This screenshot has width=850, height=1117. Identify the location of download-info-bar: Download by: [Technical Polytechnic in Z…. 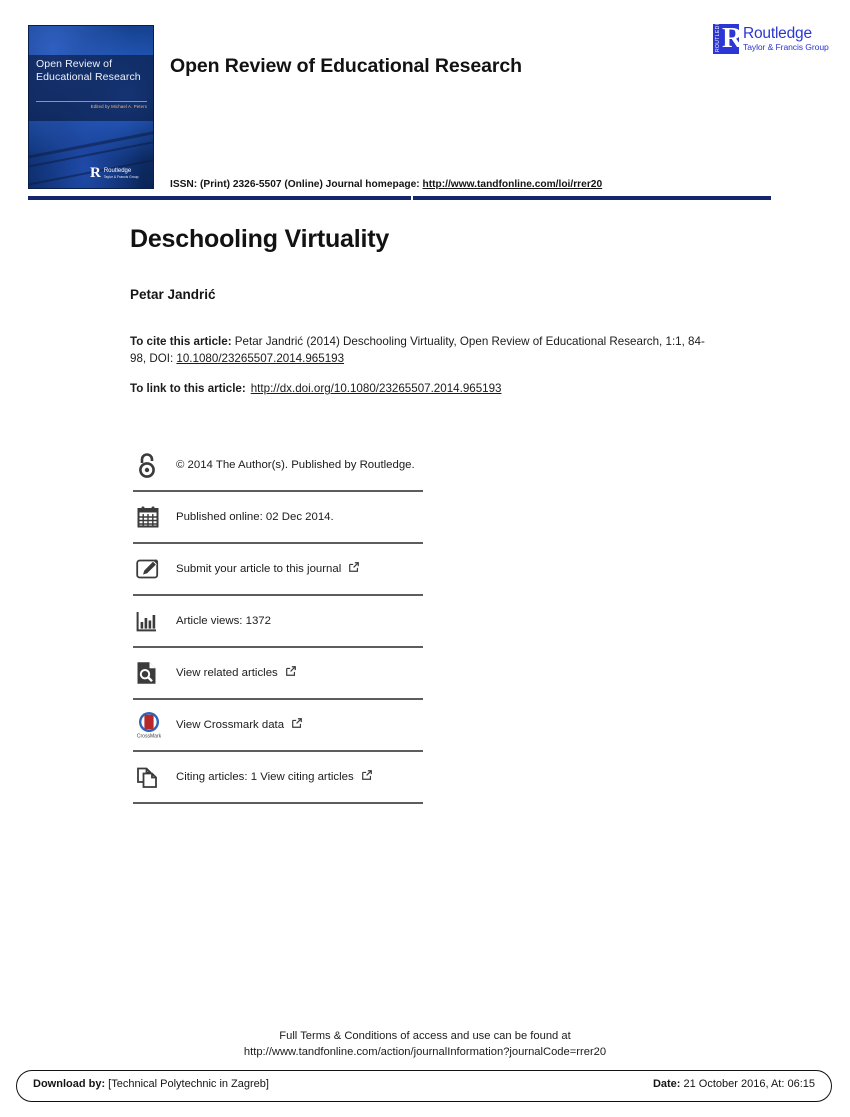
(424, 1086).